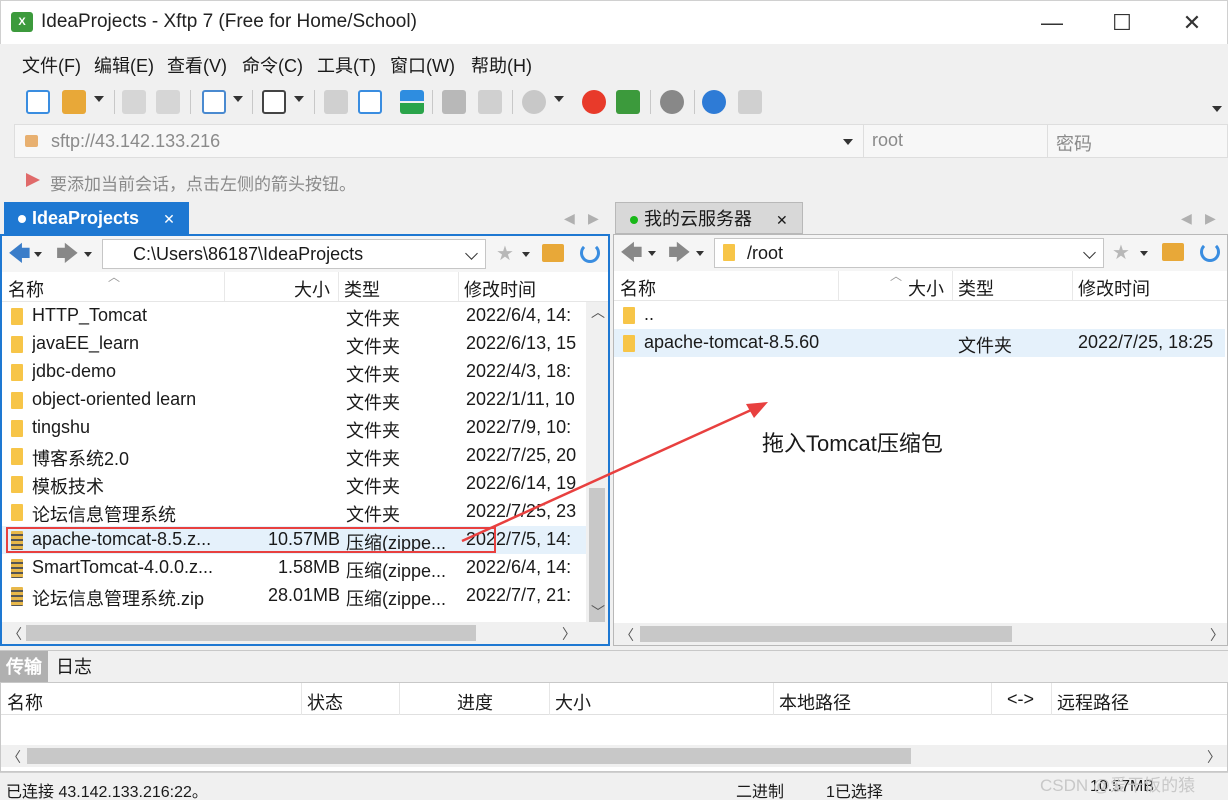  Describe the element at coordinates (909, 253) in the screenshot. I see `remote-path-input: /root` at that location.